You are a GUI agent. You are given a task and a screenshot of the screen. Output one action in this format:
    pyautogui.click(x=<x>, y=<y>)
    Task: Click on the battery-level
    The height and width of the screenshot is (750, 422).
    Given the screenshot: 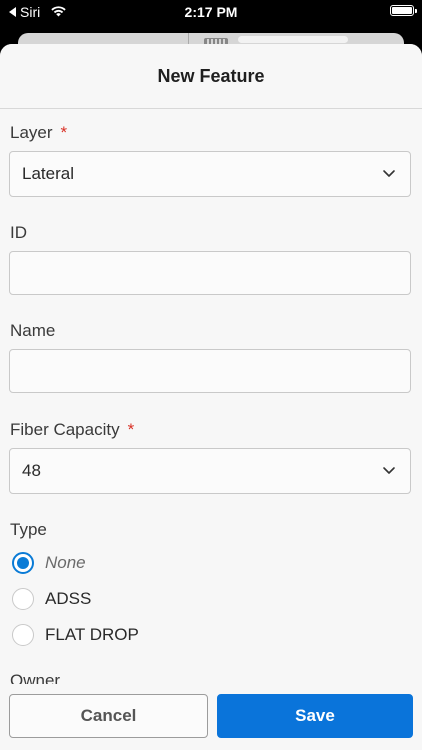 What is the action you would take?
    pyautogui.click(x=402, y=10)
    